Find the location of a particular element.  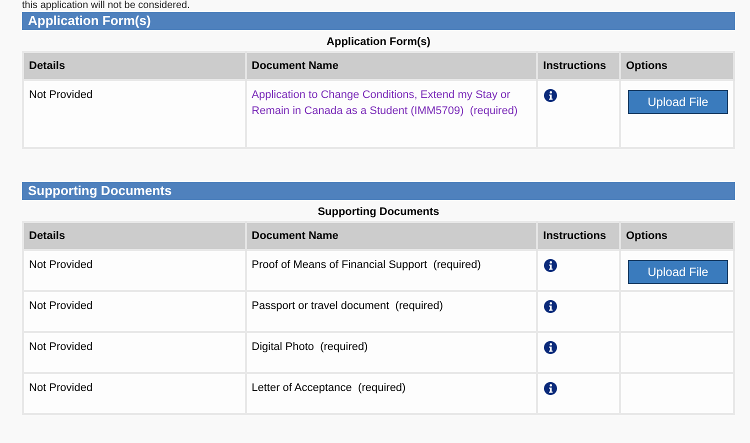

table-caption: Supporting Documents is located at coordinates (379, 212).